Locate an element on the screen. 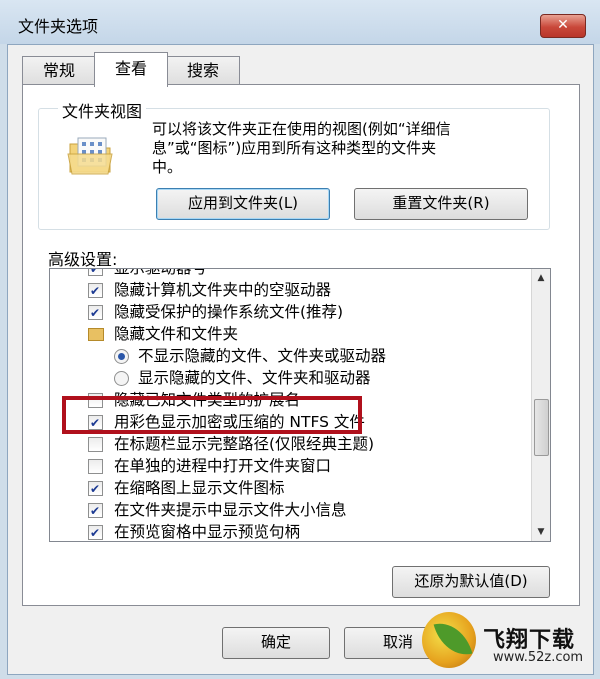 The height and width of the screenshot is (679, 600). window-title: 文件夹选项 is located at coordinates (58, 26).